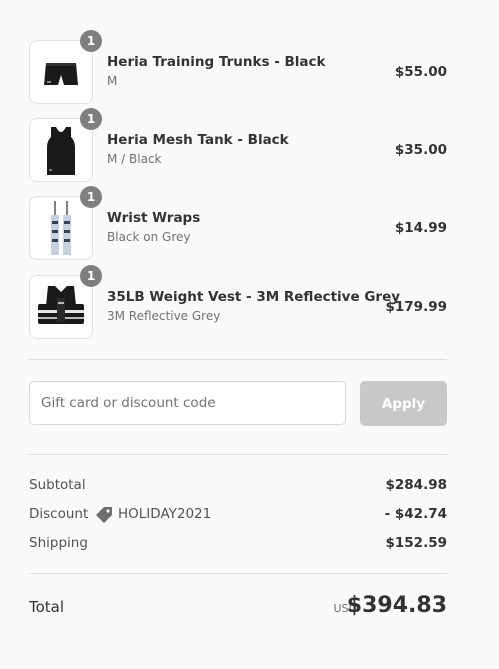 The width and height of the screenshot is (499, 669). I want to click on shipping-row: Shipping $152.59, so click(238, 544).